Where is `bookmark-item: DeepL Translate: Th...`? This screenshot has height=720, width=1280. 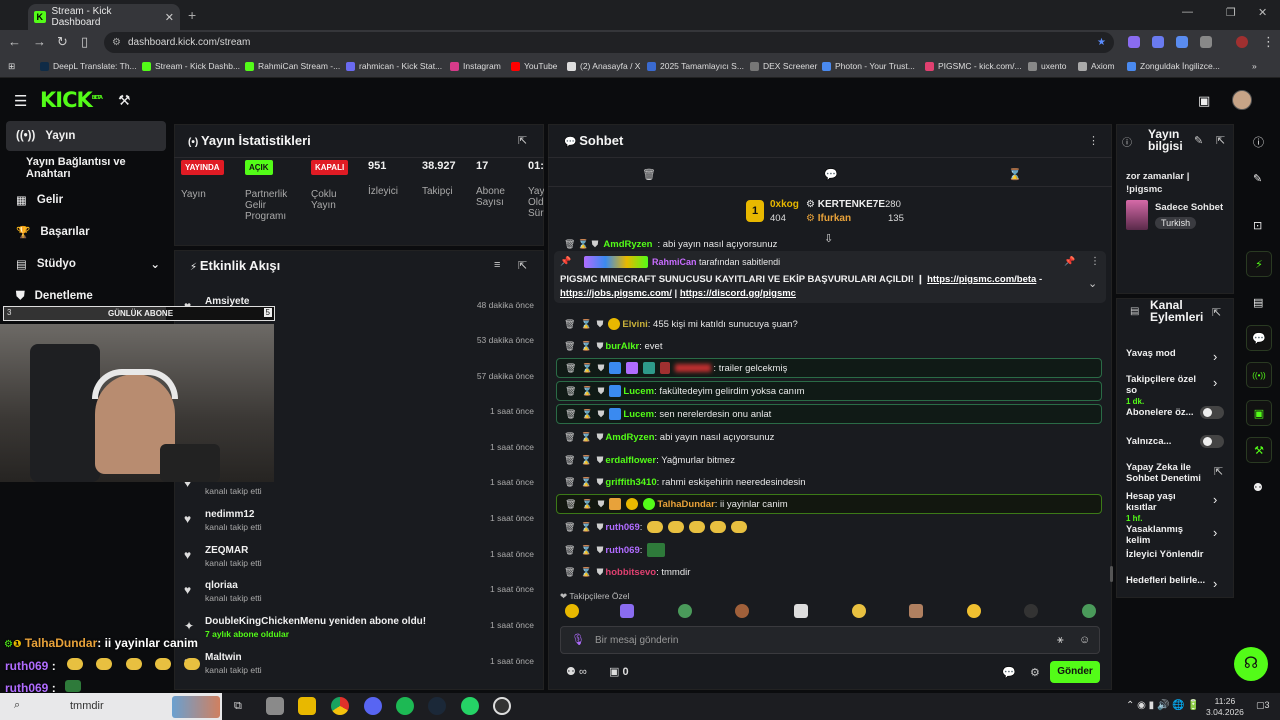 bookmark-item: DeepL Translate: Th... is located at coordinates (88, 66).